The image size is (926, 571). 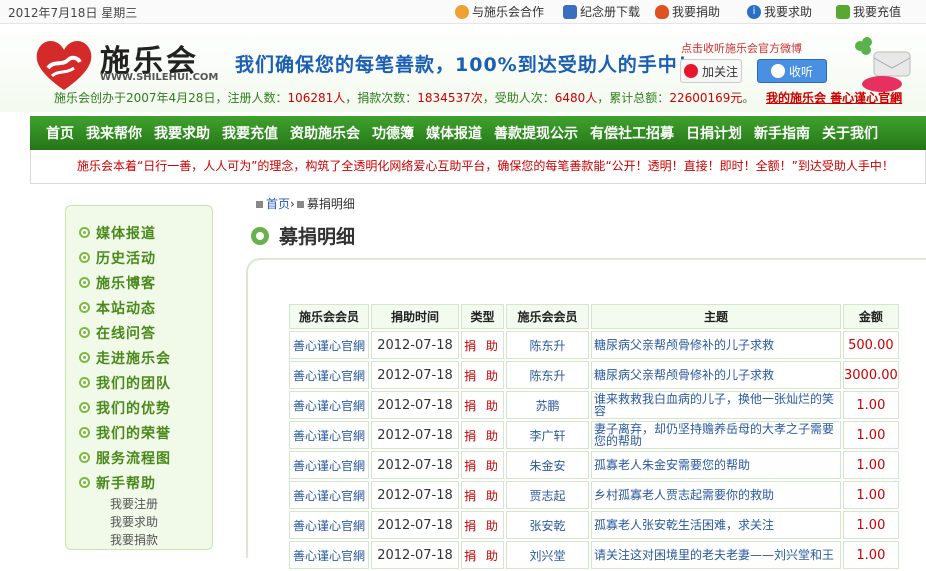 What do you see at coordinates (139, 357) in the screenshot?
I see `sidebar-item-about: 走进施乐会` at bounding box center [139, 357].